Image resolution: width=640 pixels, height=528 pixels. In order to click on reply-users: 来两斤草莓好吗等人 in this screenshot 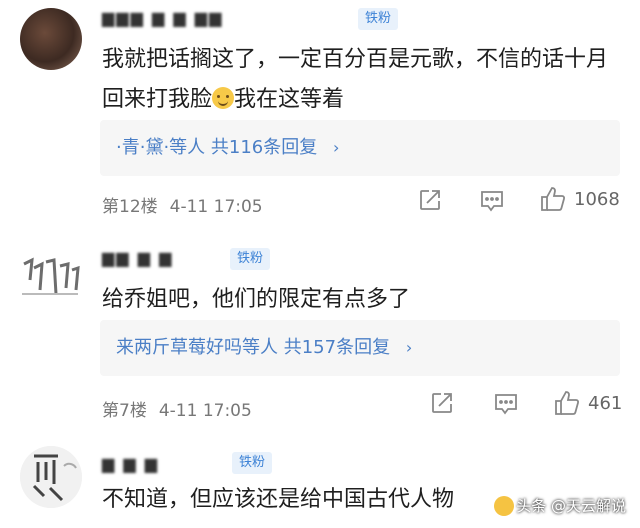, I will do `click(197, 347)`.